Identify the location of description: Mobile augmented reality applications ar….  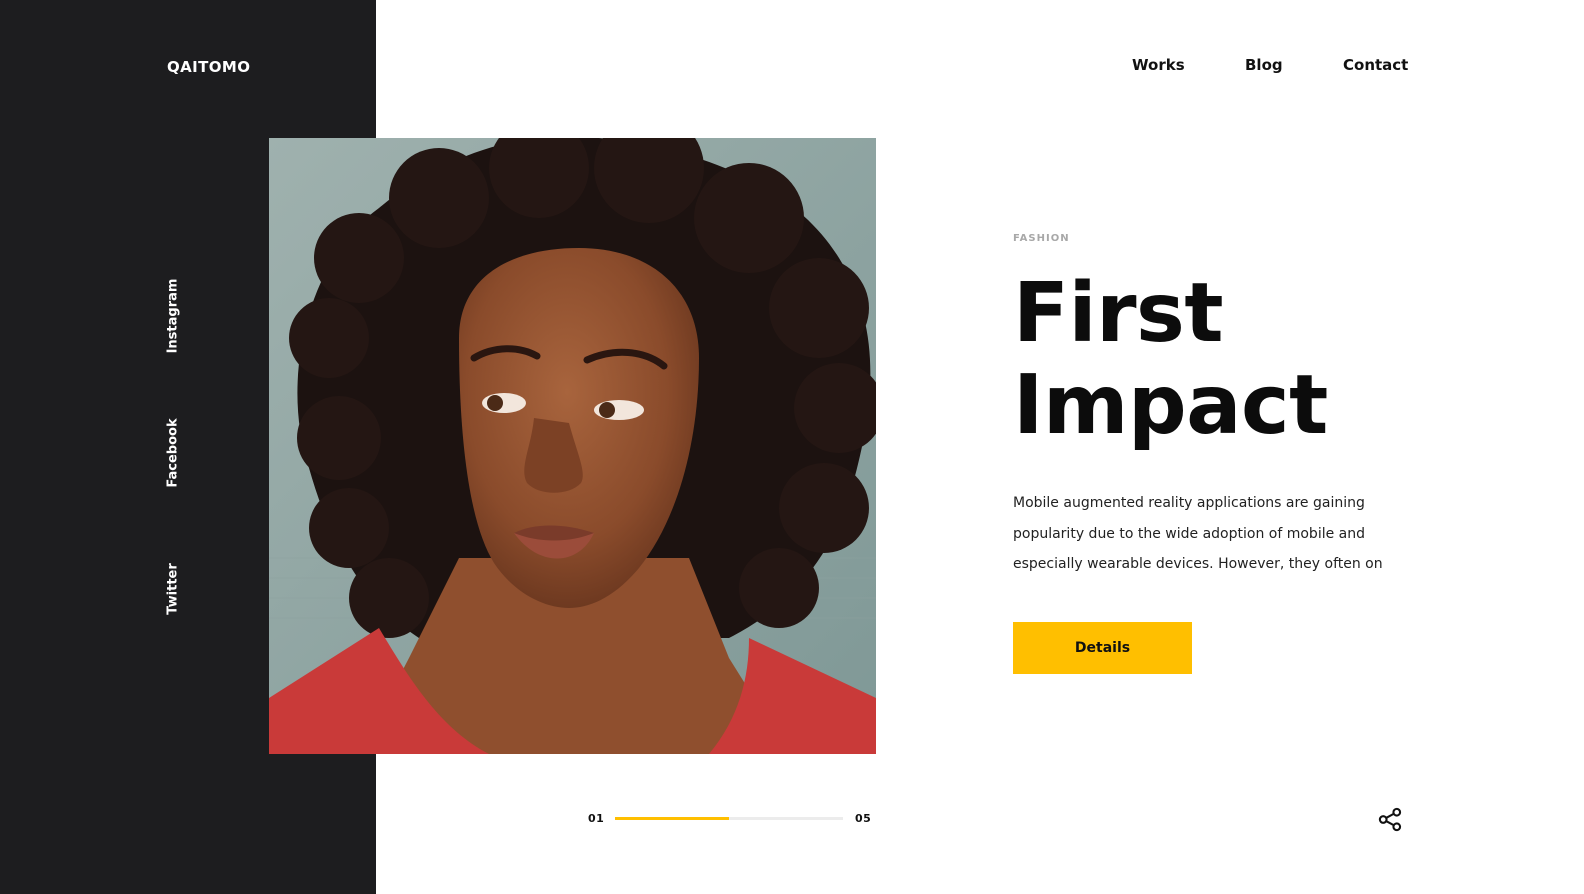
(1198, 533).